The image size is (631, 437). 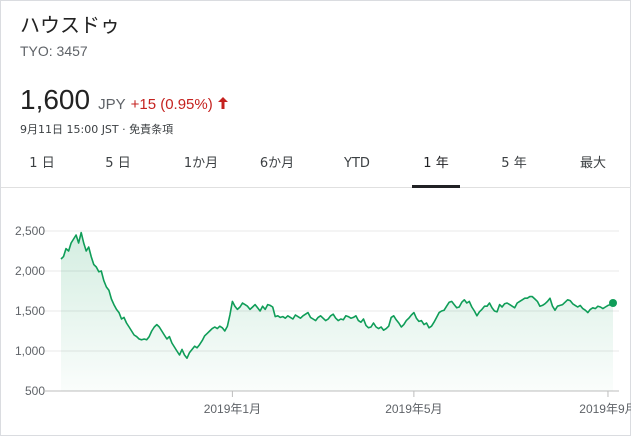 I want to click on price-row: 1,600 JPY +15 (0.95%), so click(x=124, y=100).